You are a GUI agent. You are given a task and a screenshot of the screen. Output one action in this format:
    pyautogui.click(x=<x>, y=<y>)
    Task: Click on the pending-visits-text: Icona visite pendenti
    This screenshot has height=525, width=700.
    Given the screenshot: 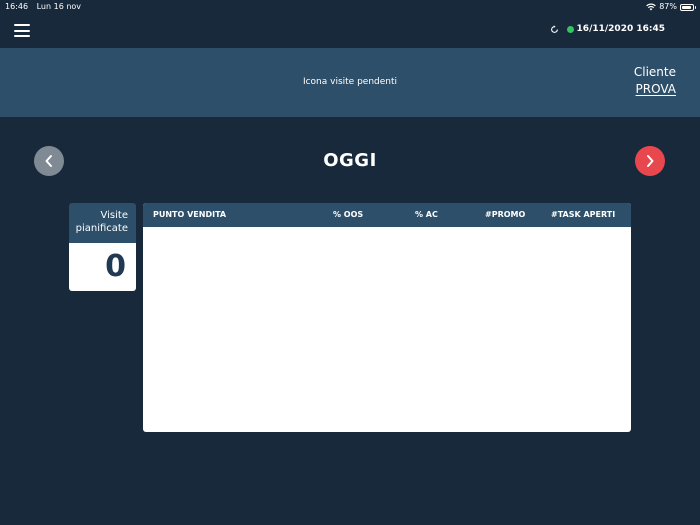 What is the action you would take?
    pyautogui.click(x=350, y=82)
    